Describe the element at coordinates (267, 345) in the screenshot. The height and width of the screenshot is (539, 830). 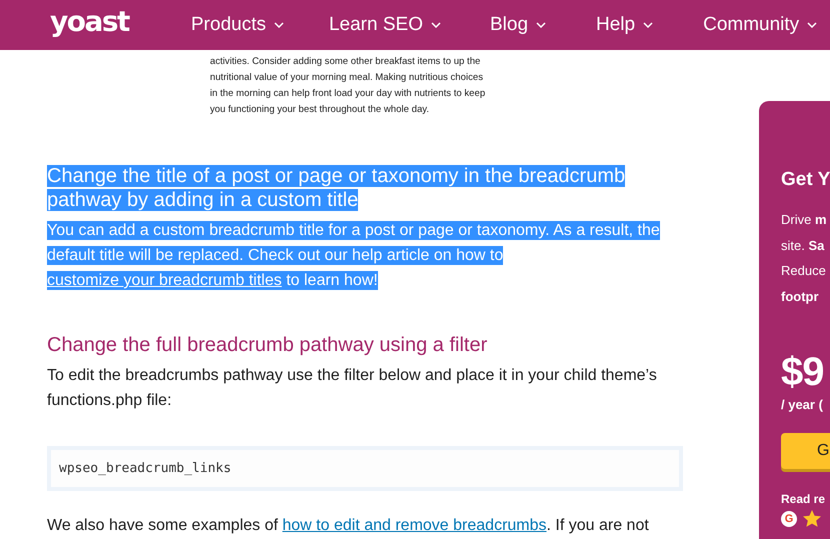
I see `section-heading: Change the full breadcrumb pathway using a filter` at that location.